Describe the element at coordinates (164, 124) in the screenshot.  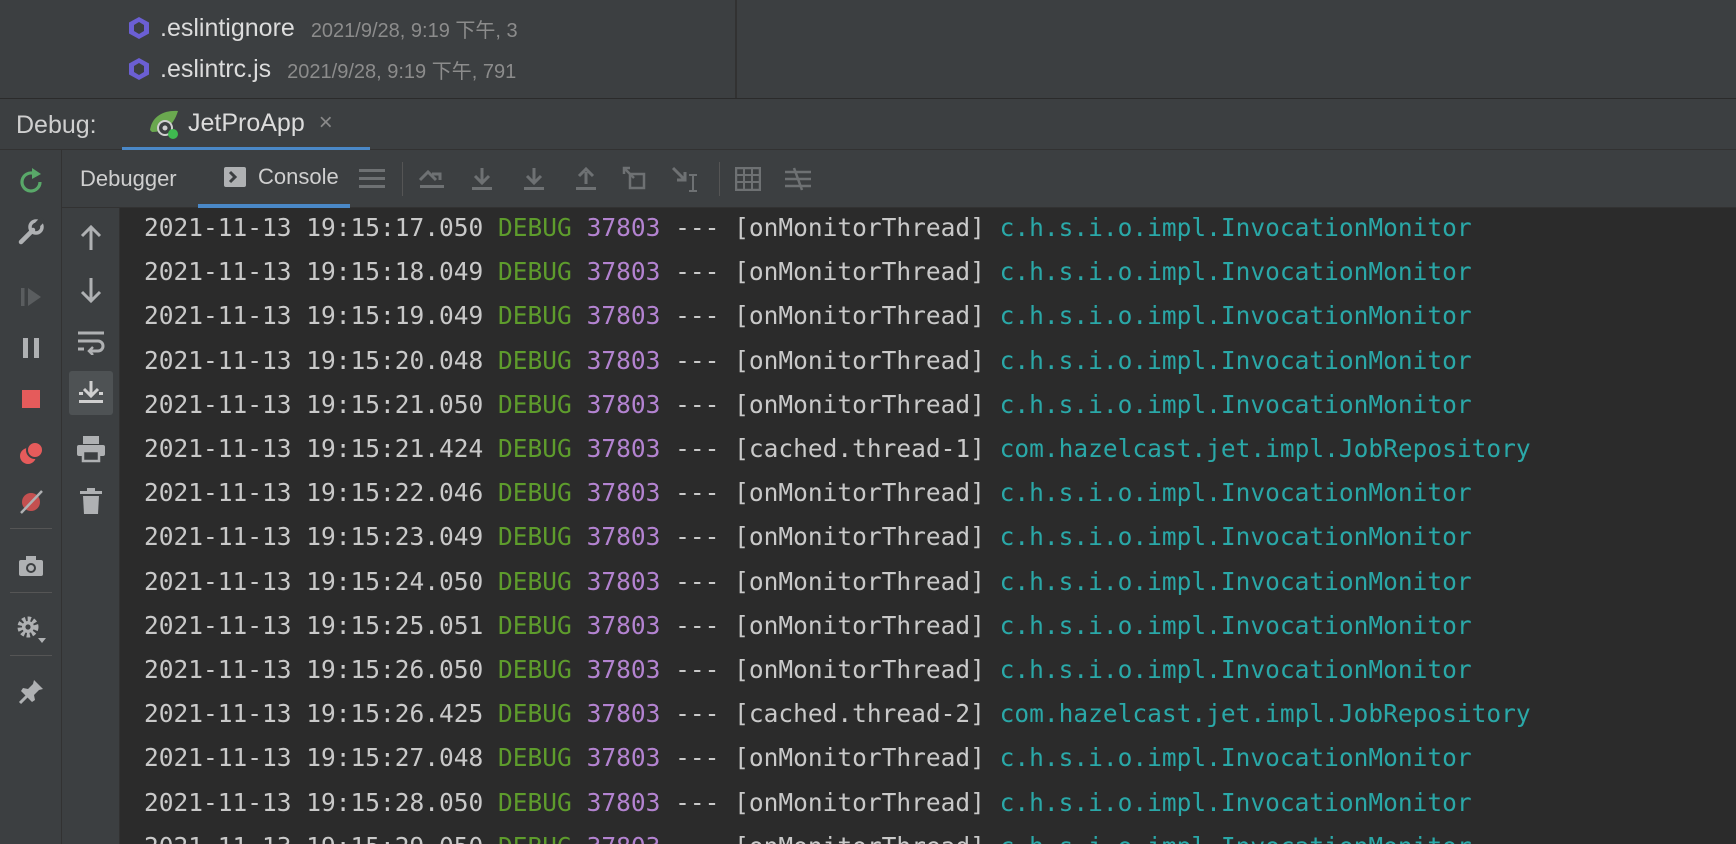
I see `spring-app-debug-icon` at that location.